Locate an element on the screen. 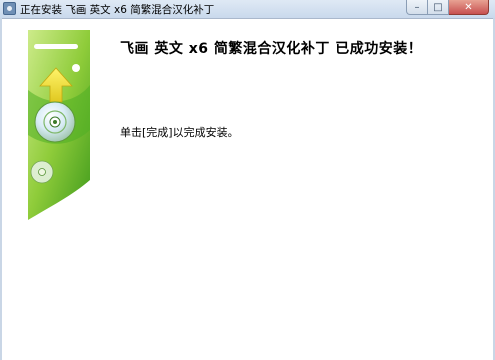 The width and height of the screenshot is (495, 360). window-controls: – □ ✕ is located at coordinates (447, 7).